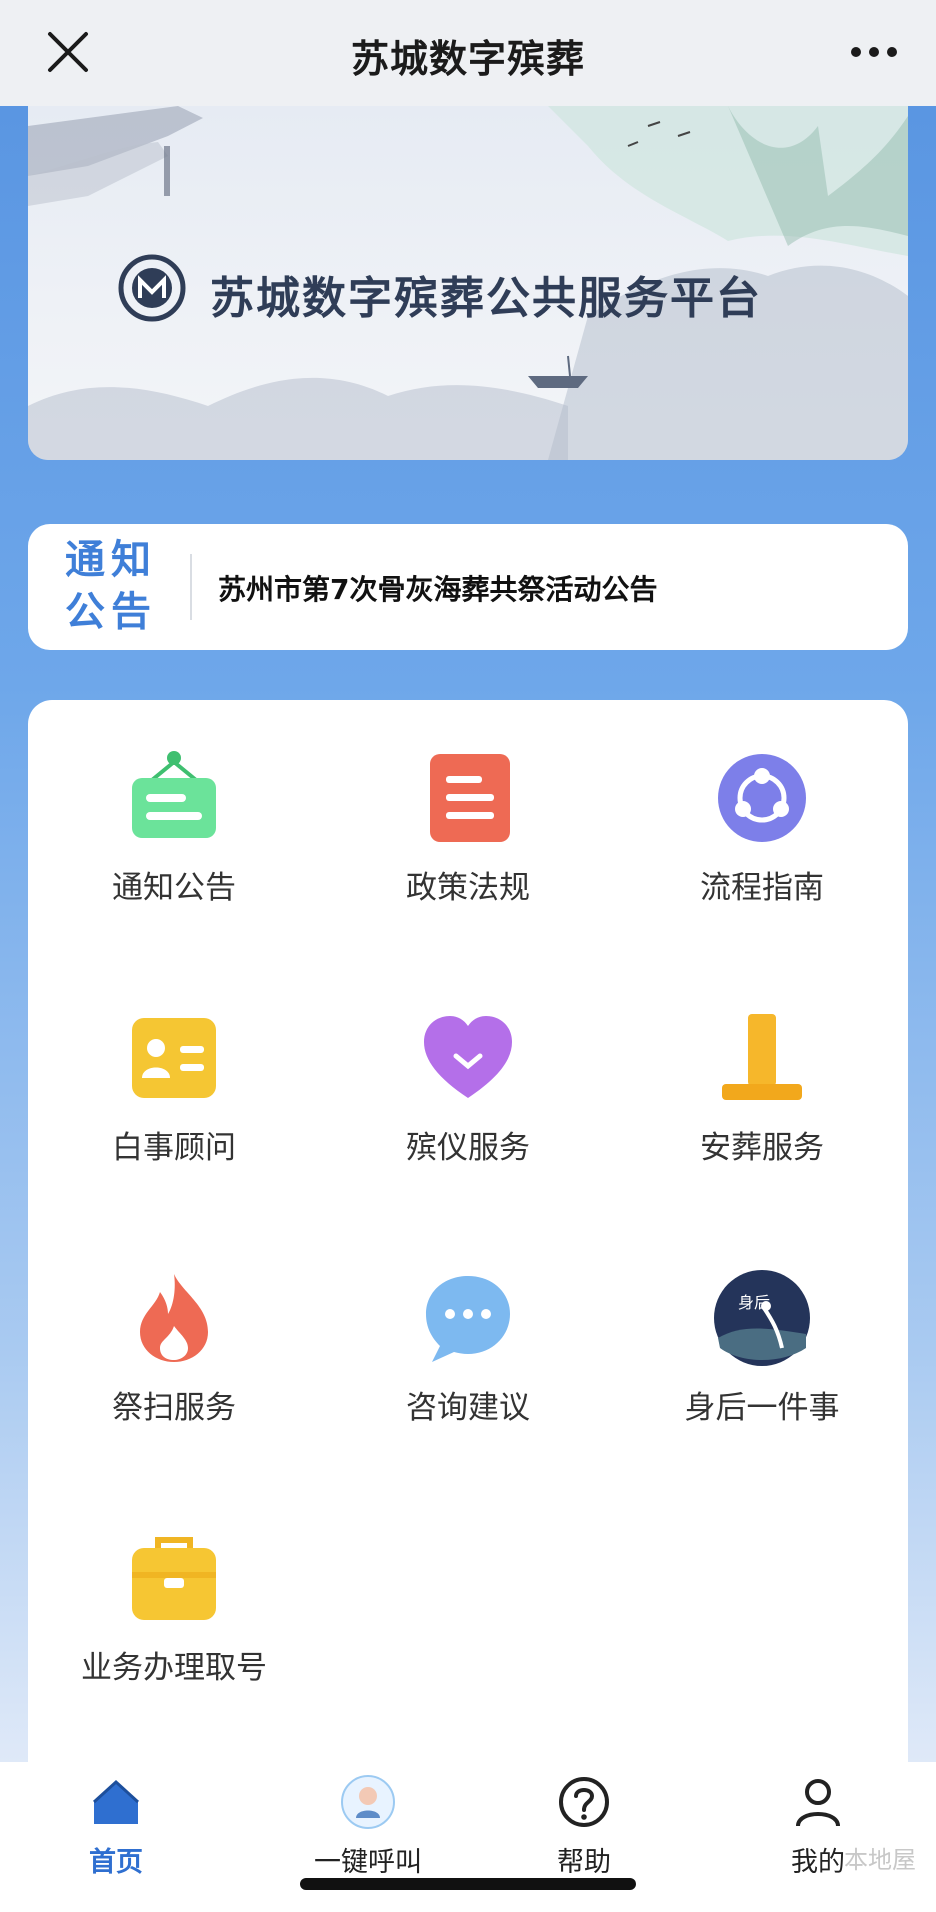 The width and height of the screenshot is (936, 1912). Describe the element at coordinates (368, 1862) in the screenshot. I see `tab-label: 一键呼叫` at that location.